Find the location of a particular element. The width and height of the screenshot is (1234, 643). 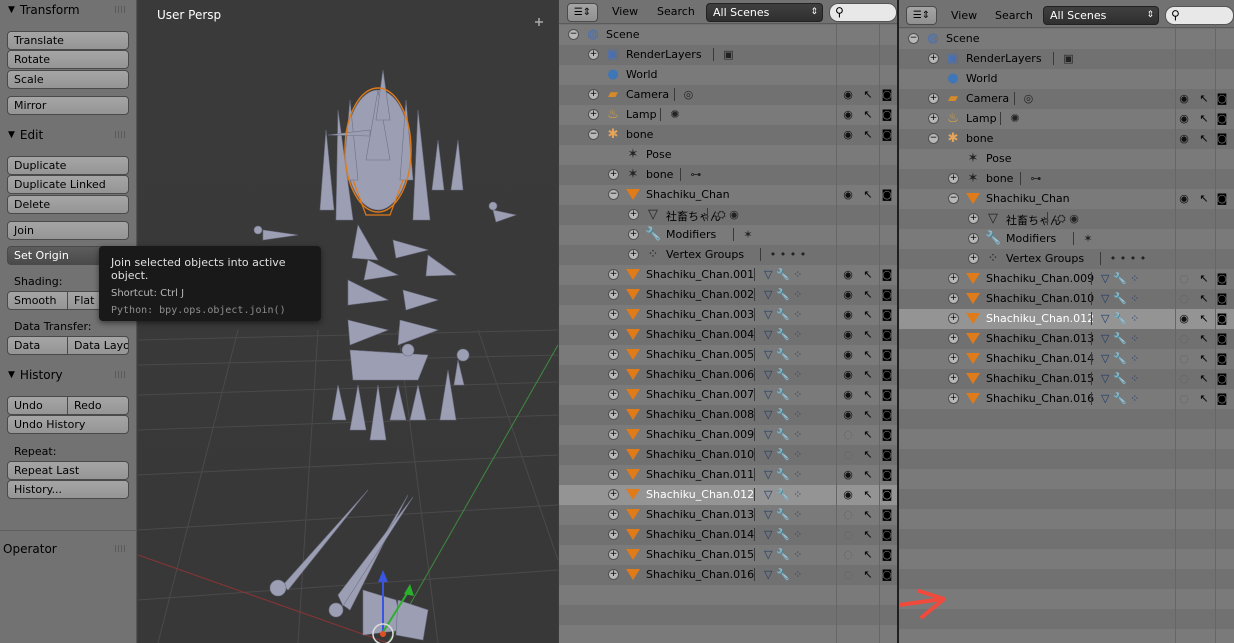

outliner-item-label: Scene is located at coordinates (963, 38).